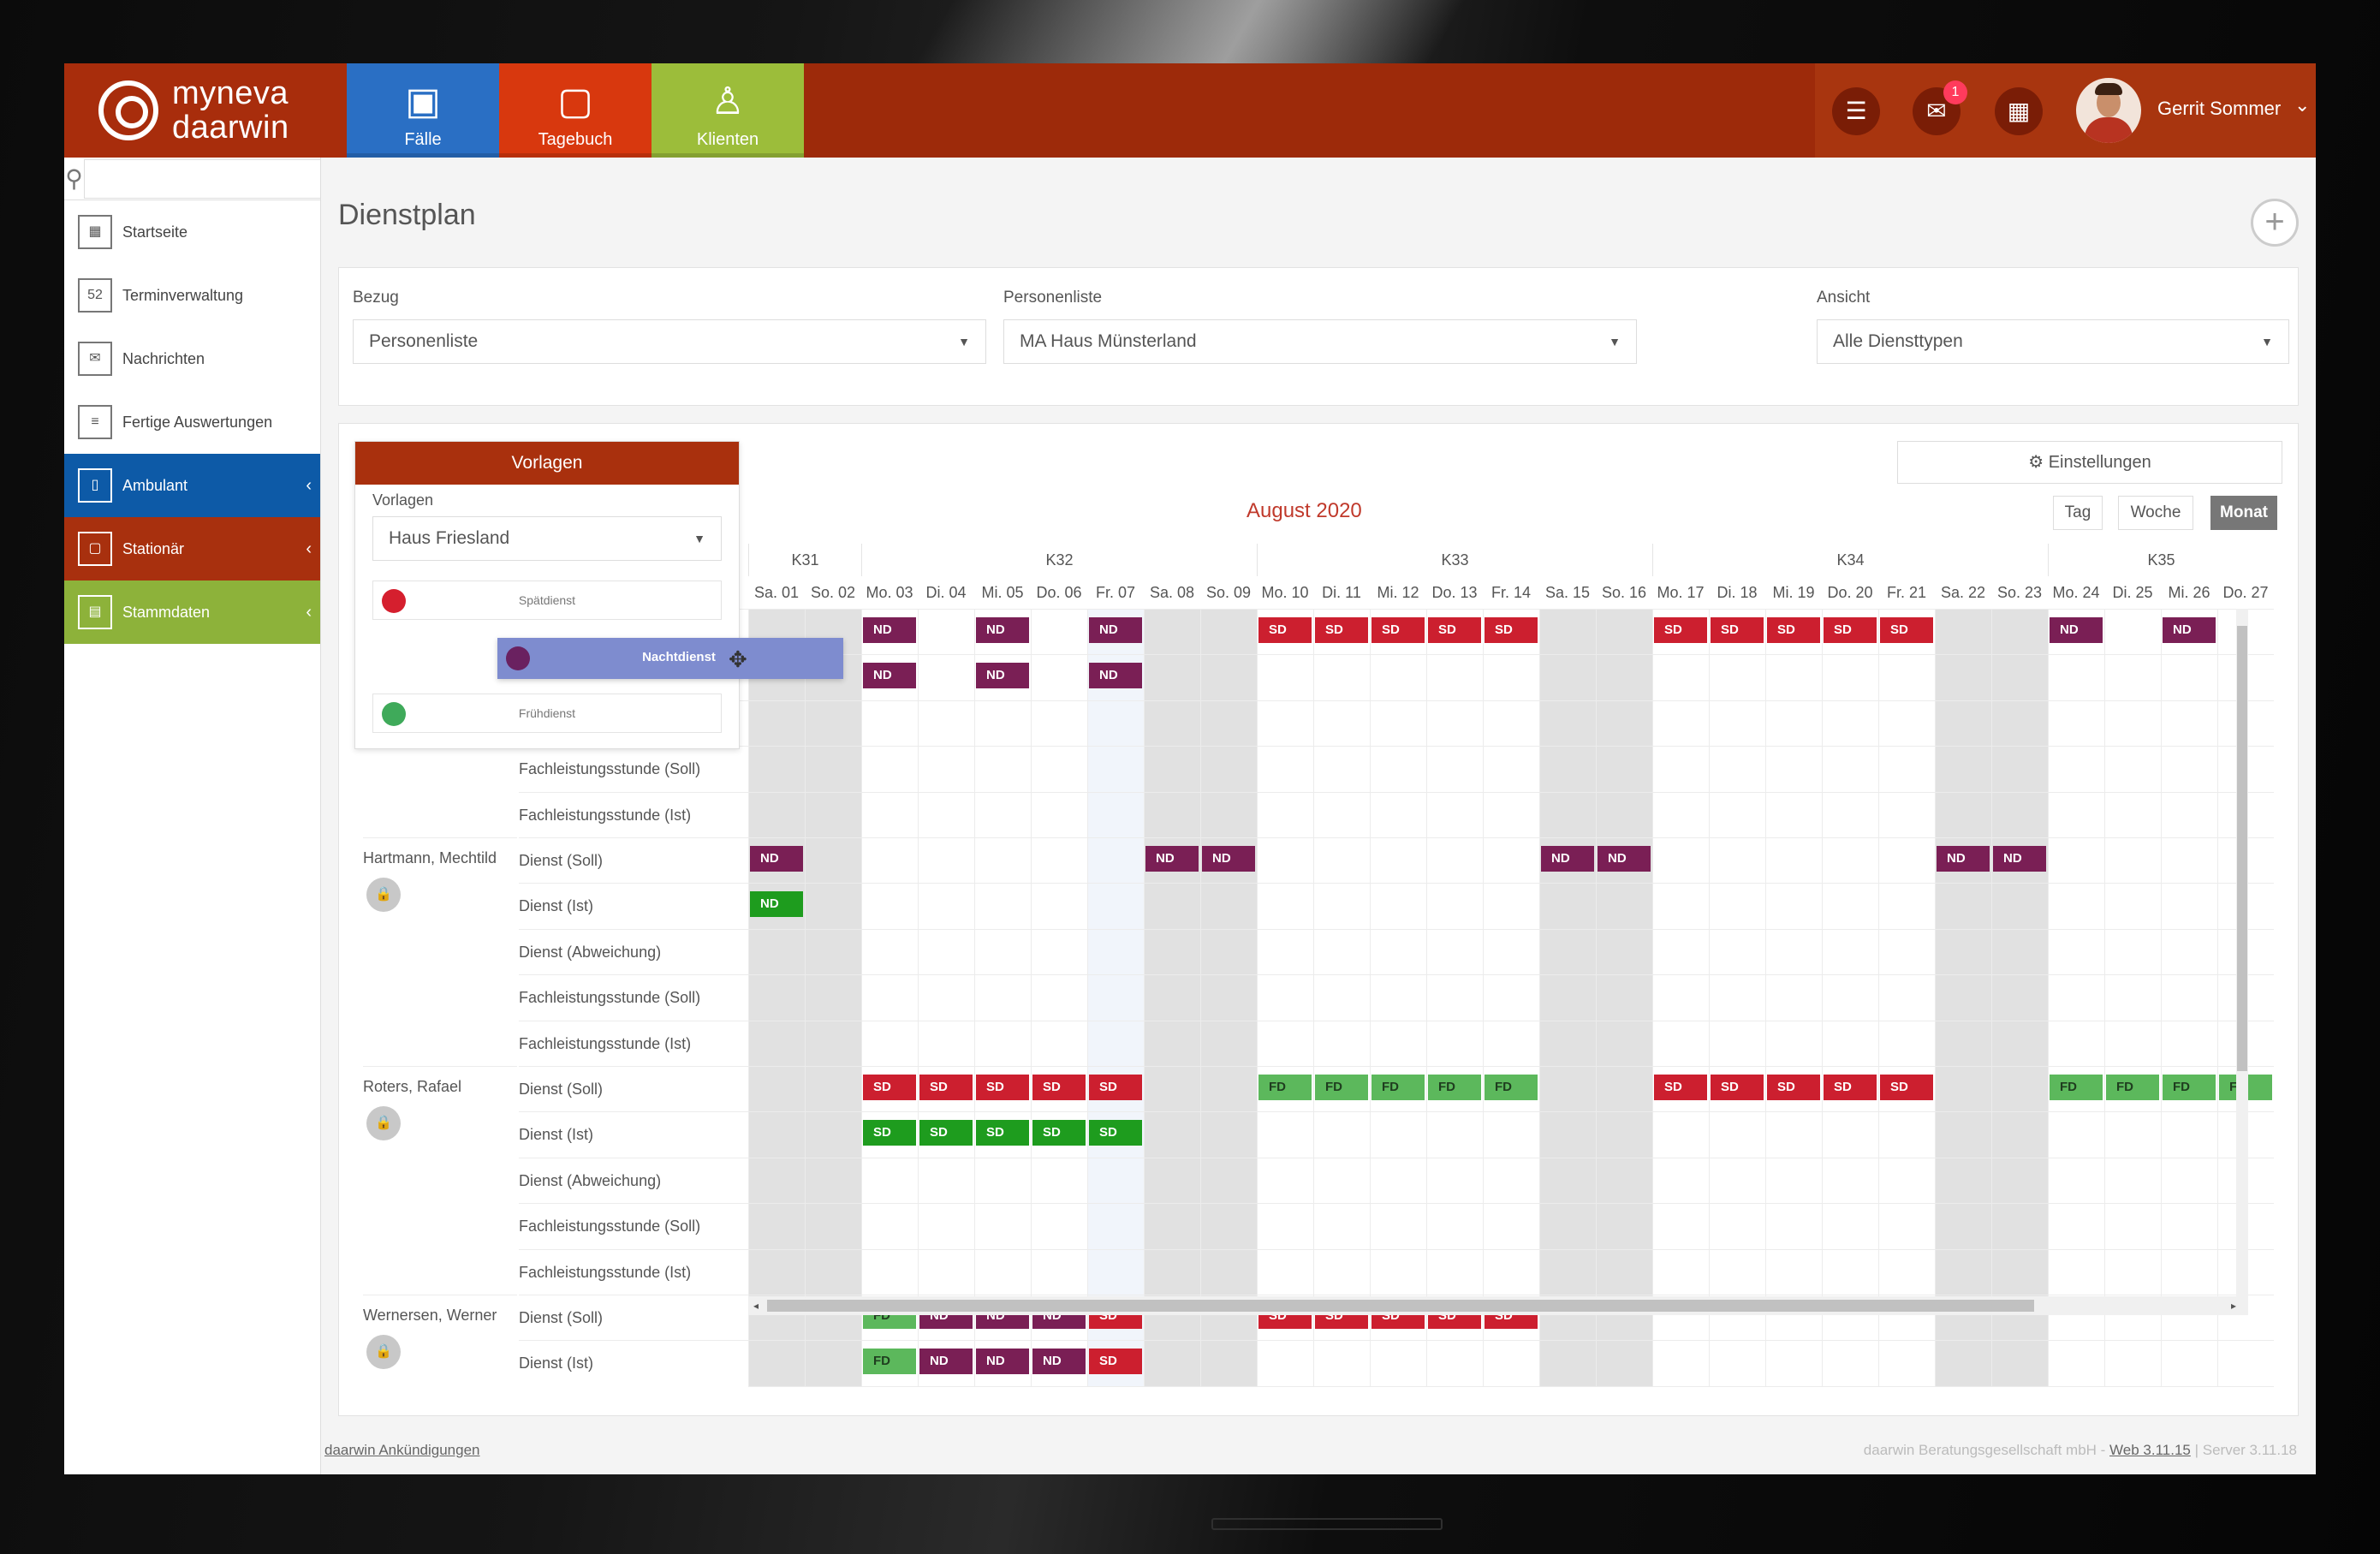 This screenshot has width=2380, height=1554. Describe the element at coordinates (547, 463) in the screenshot. I see `vorlagen-header: Vorlagen` at that location.